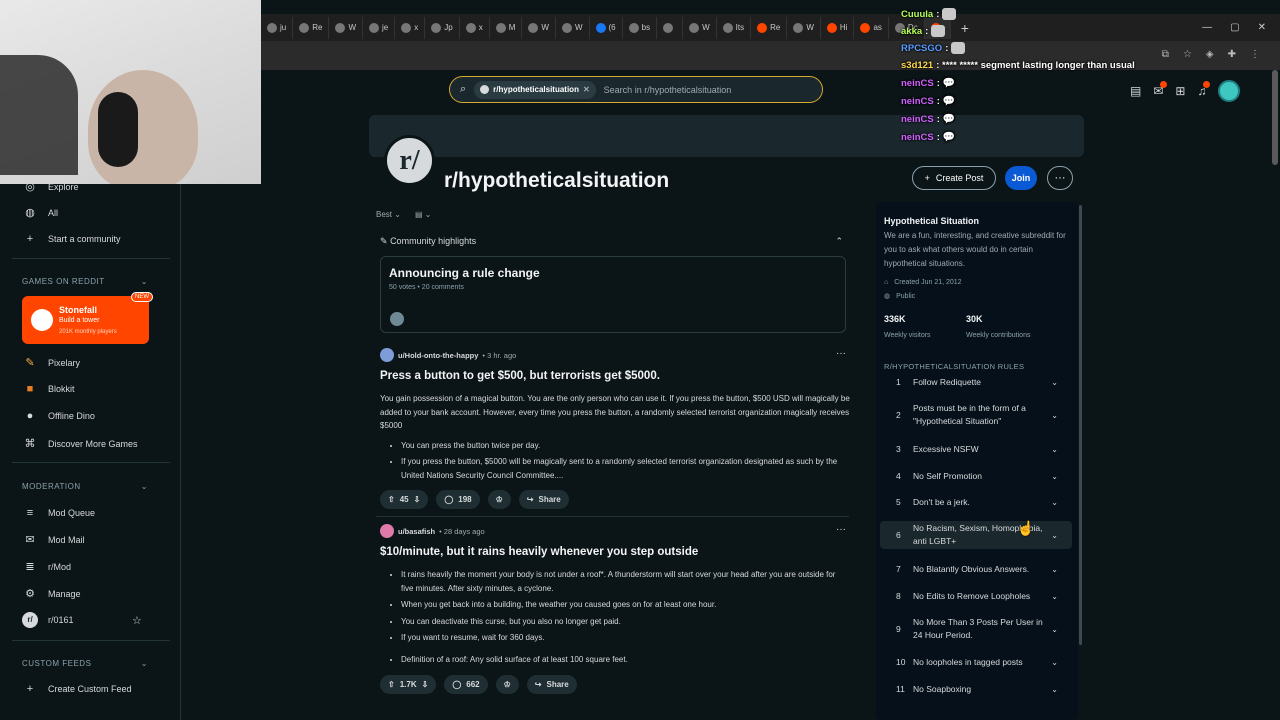  What do you see at coordinates (535, 89) in the screenshot?
I see `search-community-chip: r/hypotheticalsituation ✕` at bounding box center [535, 89].